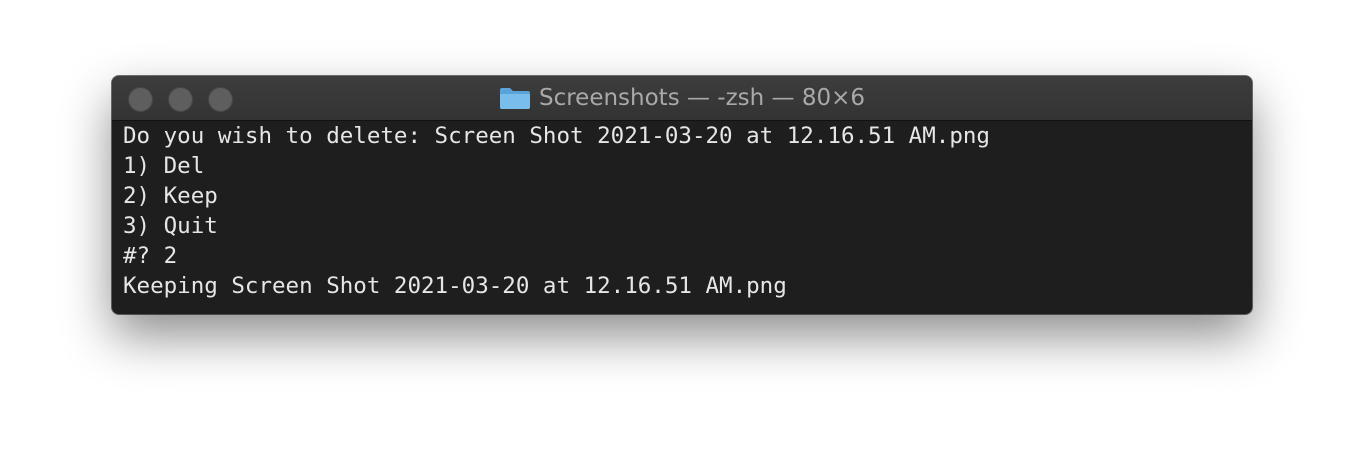  What do you see at coordinates (515, 98) in the screenshot?
I see `folder-icon` at bounding box center [515, 98].